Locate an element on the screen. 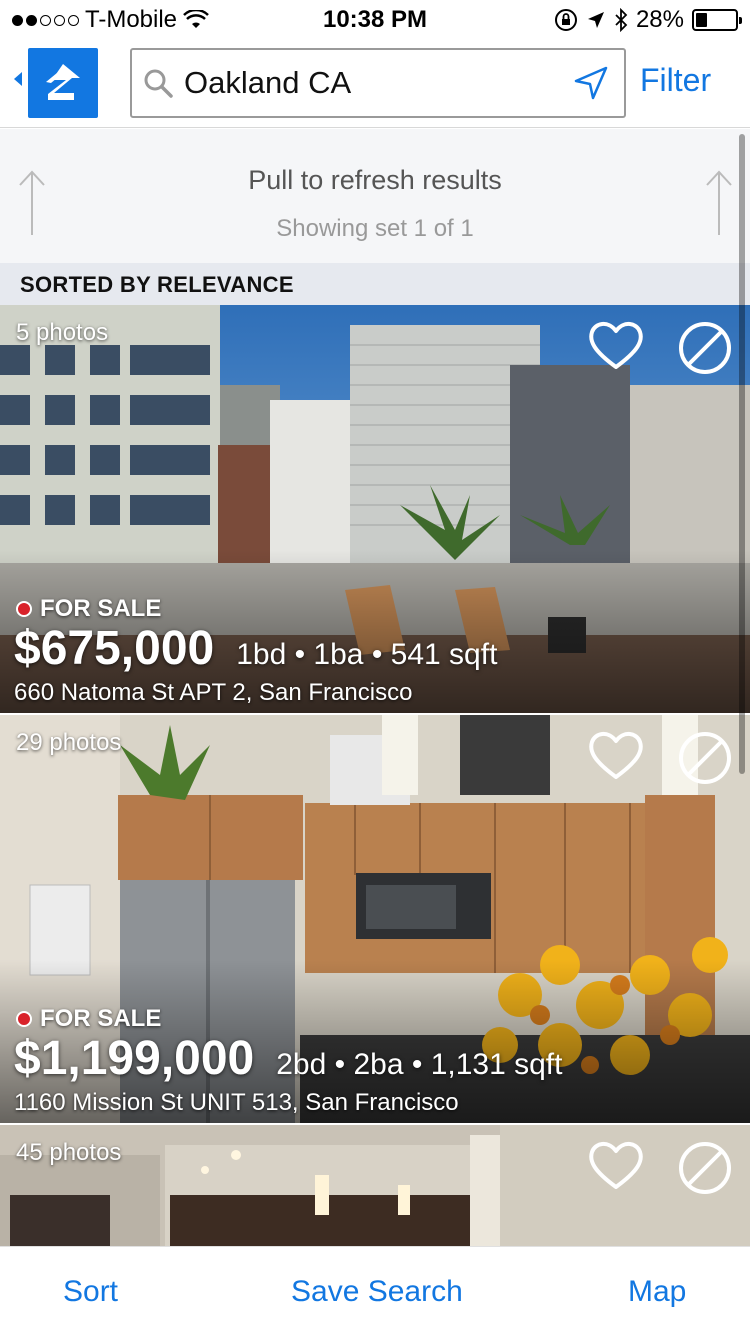  sort-button: Sort is located at coordinates (90, 1292).